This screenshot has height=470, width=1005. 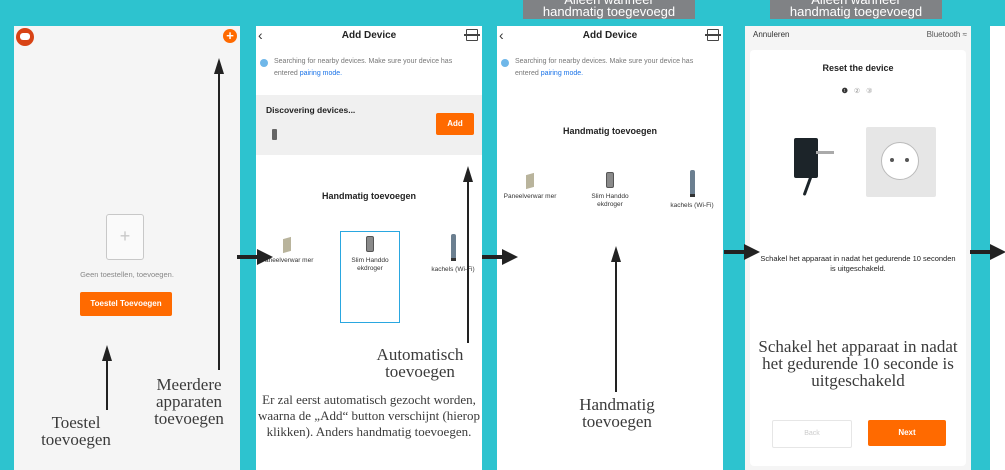 What do you see at coordinates (274, 134) in the screenshot?
I see `discovered-device-icon` at bounding box center [274, 134].